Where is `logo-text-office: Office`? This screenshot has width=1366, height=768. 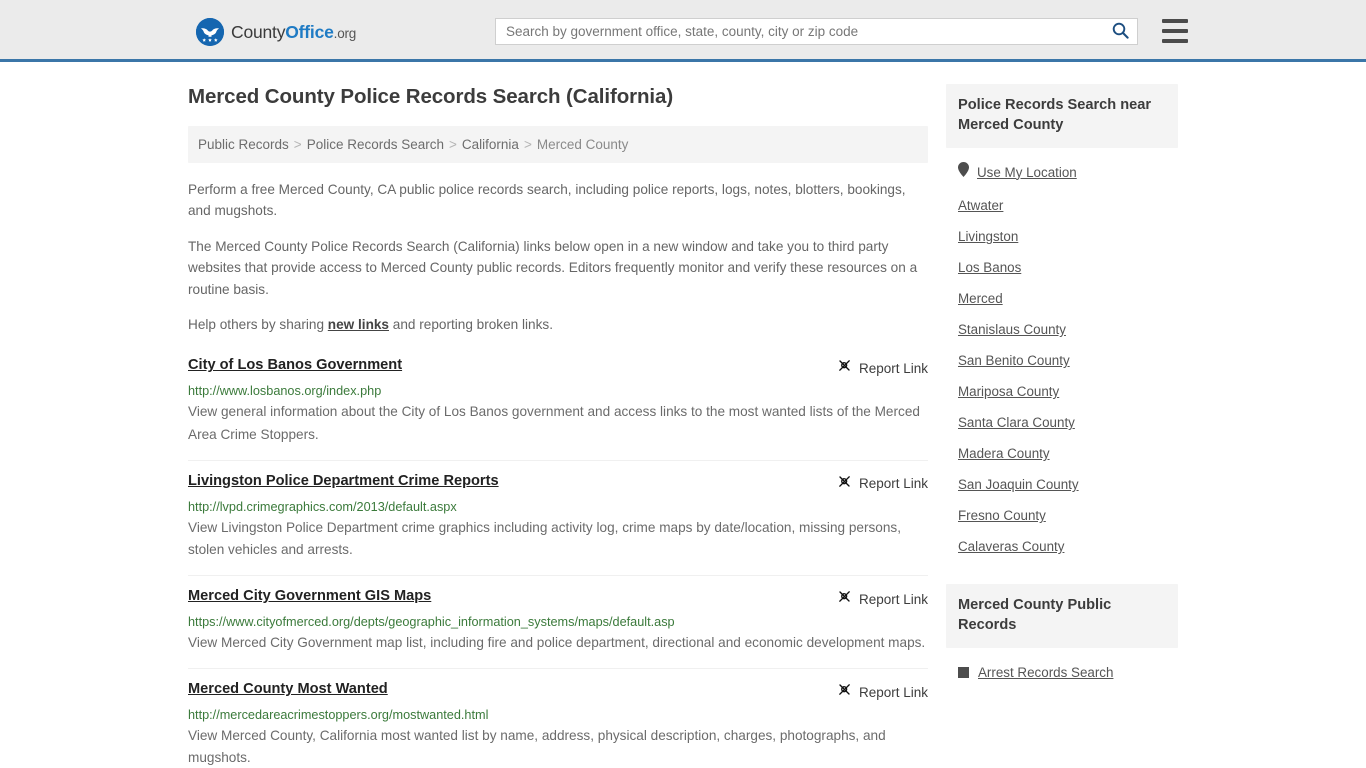 logo-text-office: Office is located at coordinates (309, 31).